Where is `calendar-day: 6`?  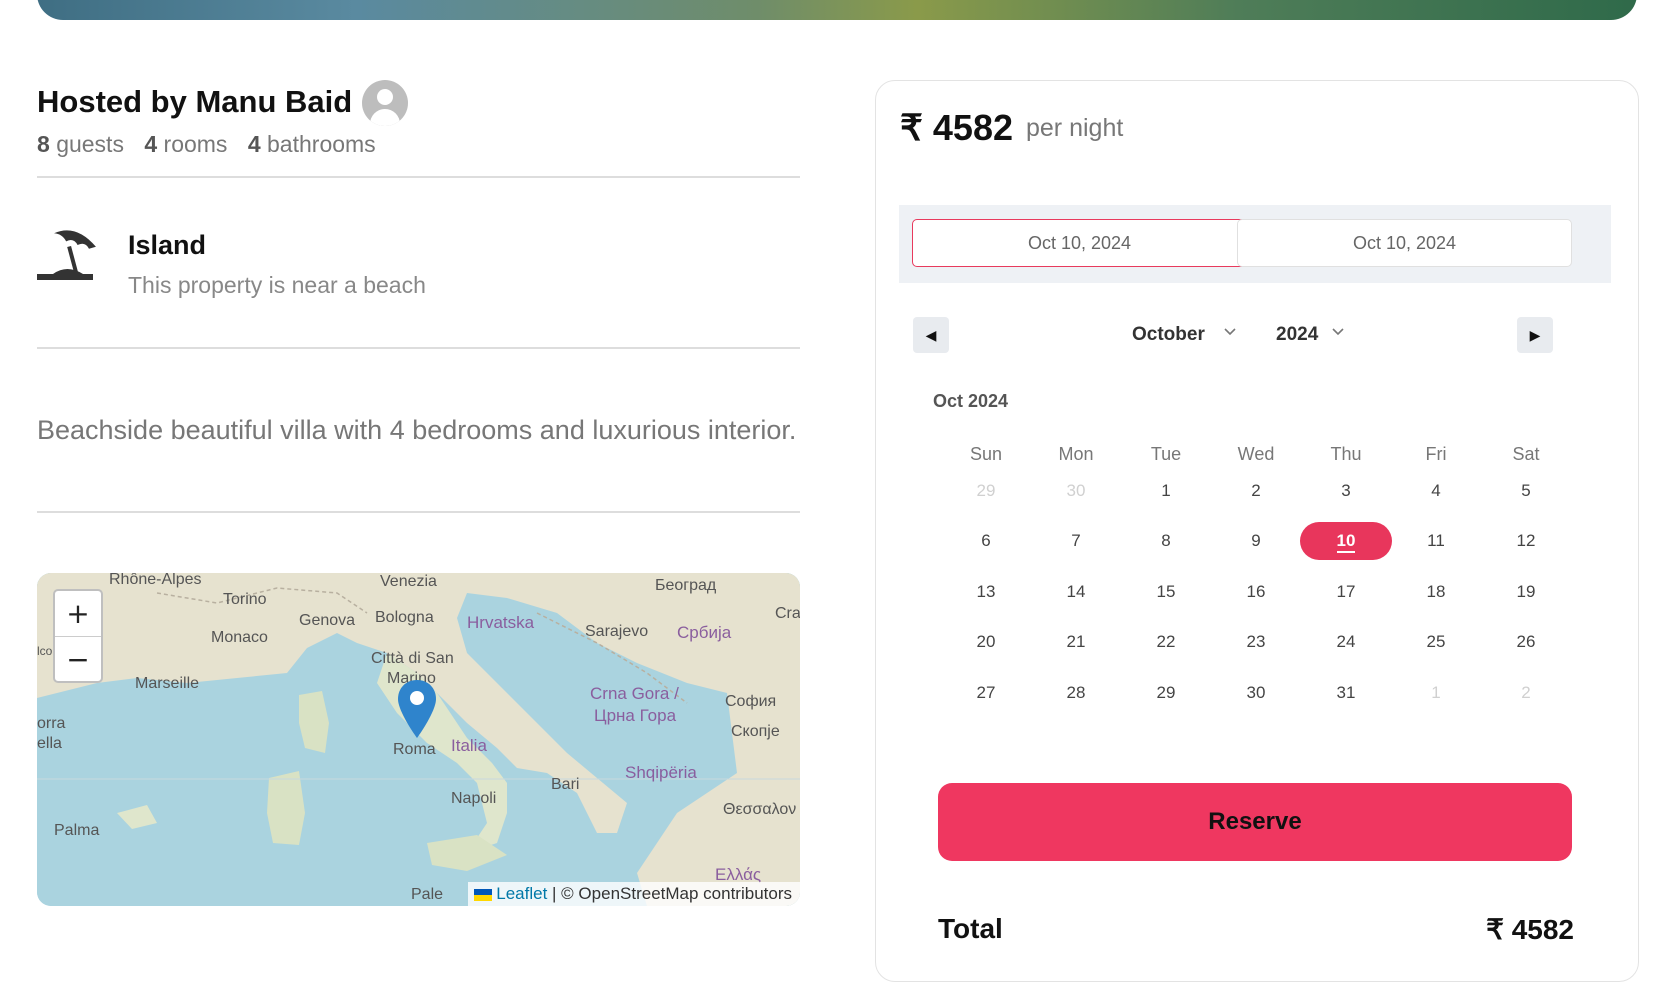 calendar-day: 6 is located at coordinates (986, 541).